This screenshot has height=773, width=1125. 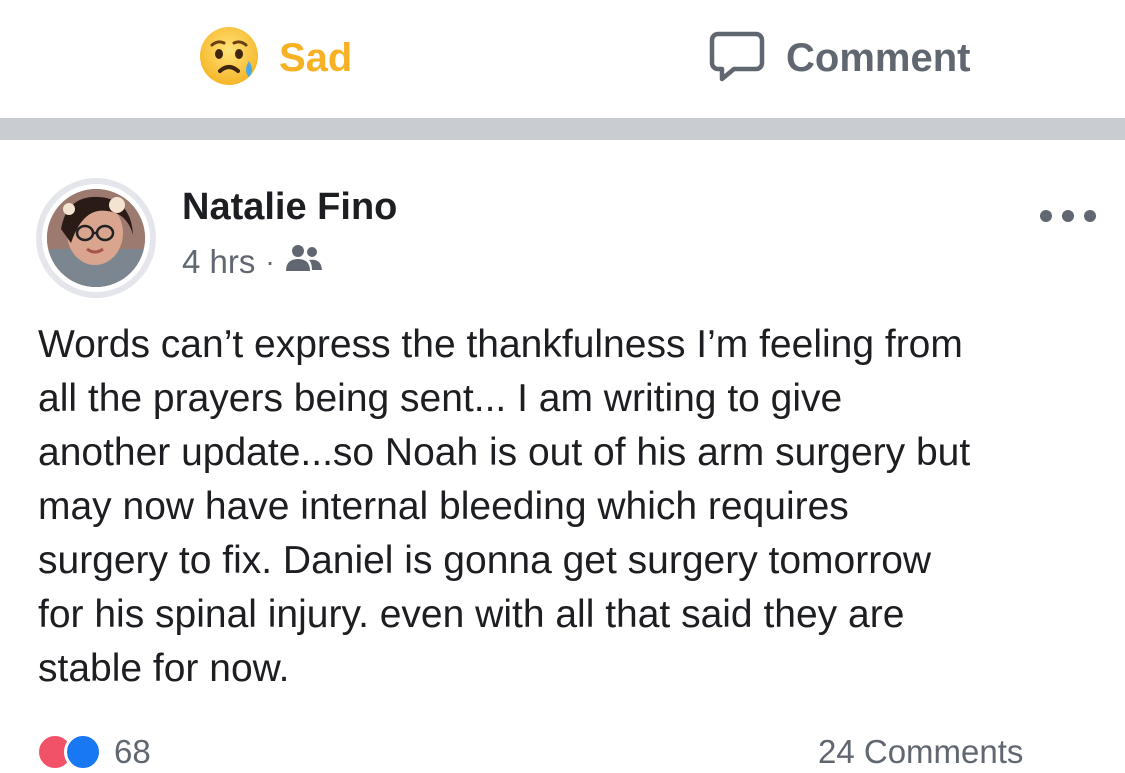 I want to click on comment-label: Comment, so click(x=878, y=57).